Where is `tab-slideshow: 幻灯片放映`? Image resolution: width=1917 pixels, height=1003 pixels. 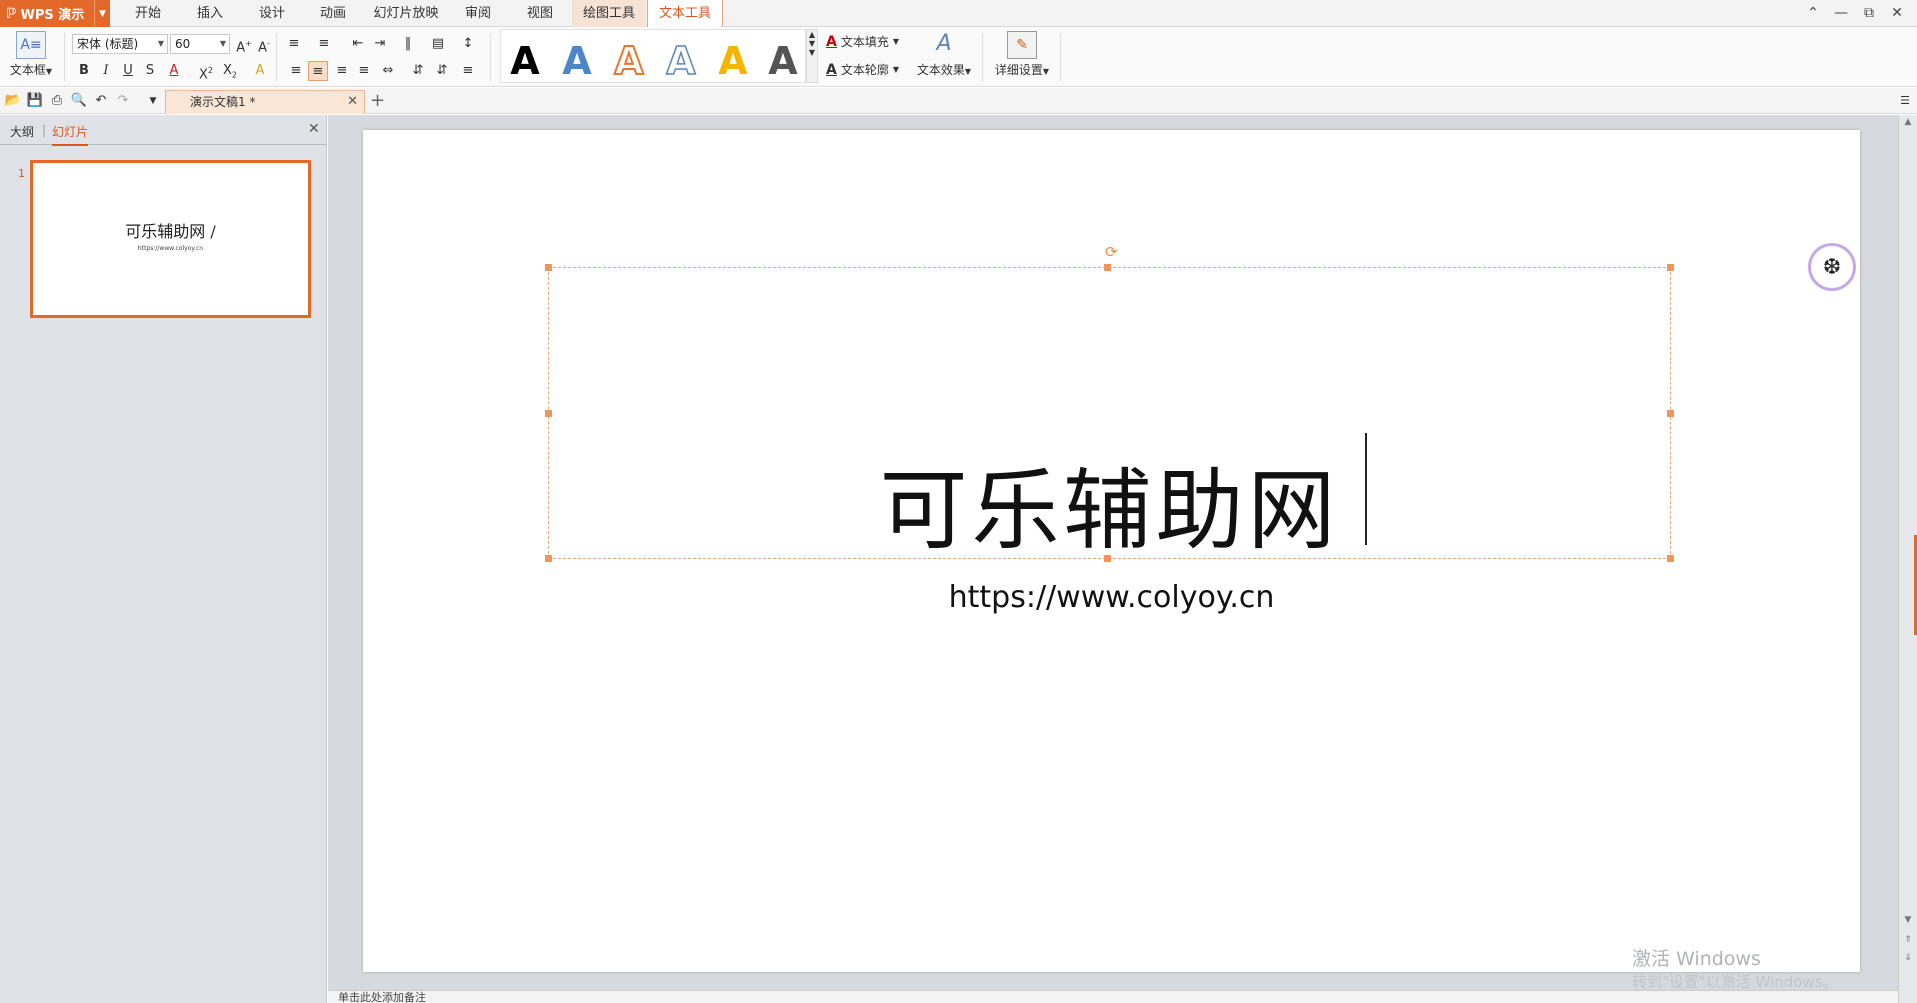 tab-slideshow: 幻灯片放映 is located at coordinates (406, 13).